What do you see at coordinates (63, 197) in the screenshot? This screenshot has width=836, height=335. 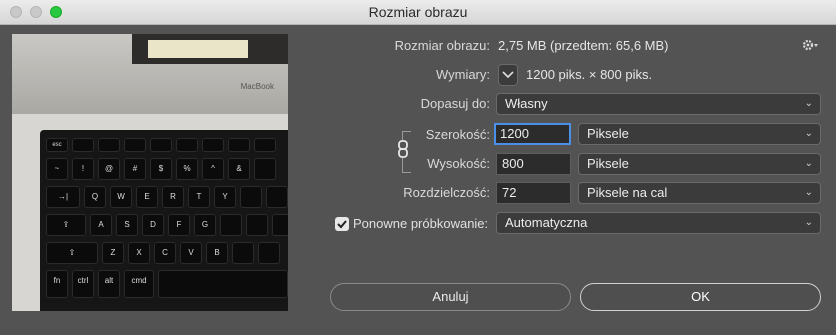 I see `key: →|` at bounding box center [63, 197].